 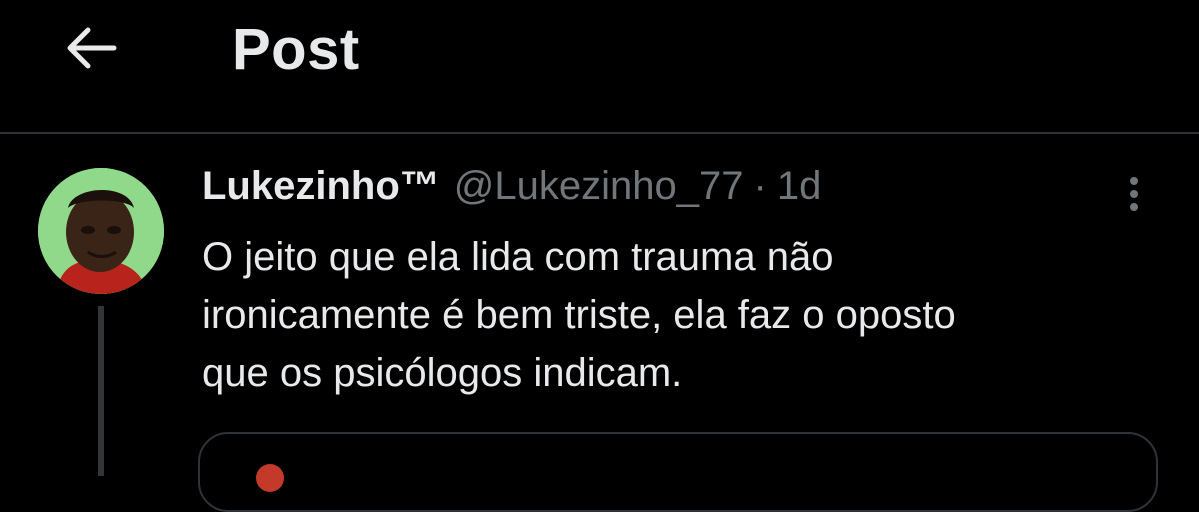 What do you see at coordinates (442, 373) in the screenshot?
I see `tweet-text-line: que os psicólogos indicam.` at bounding box center [442, 373].